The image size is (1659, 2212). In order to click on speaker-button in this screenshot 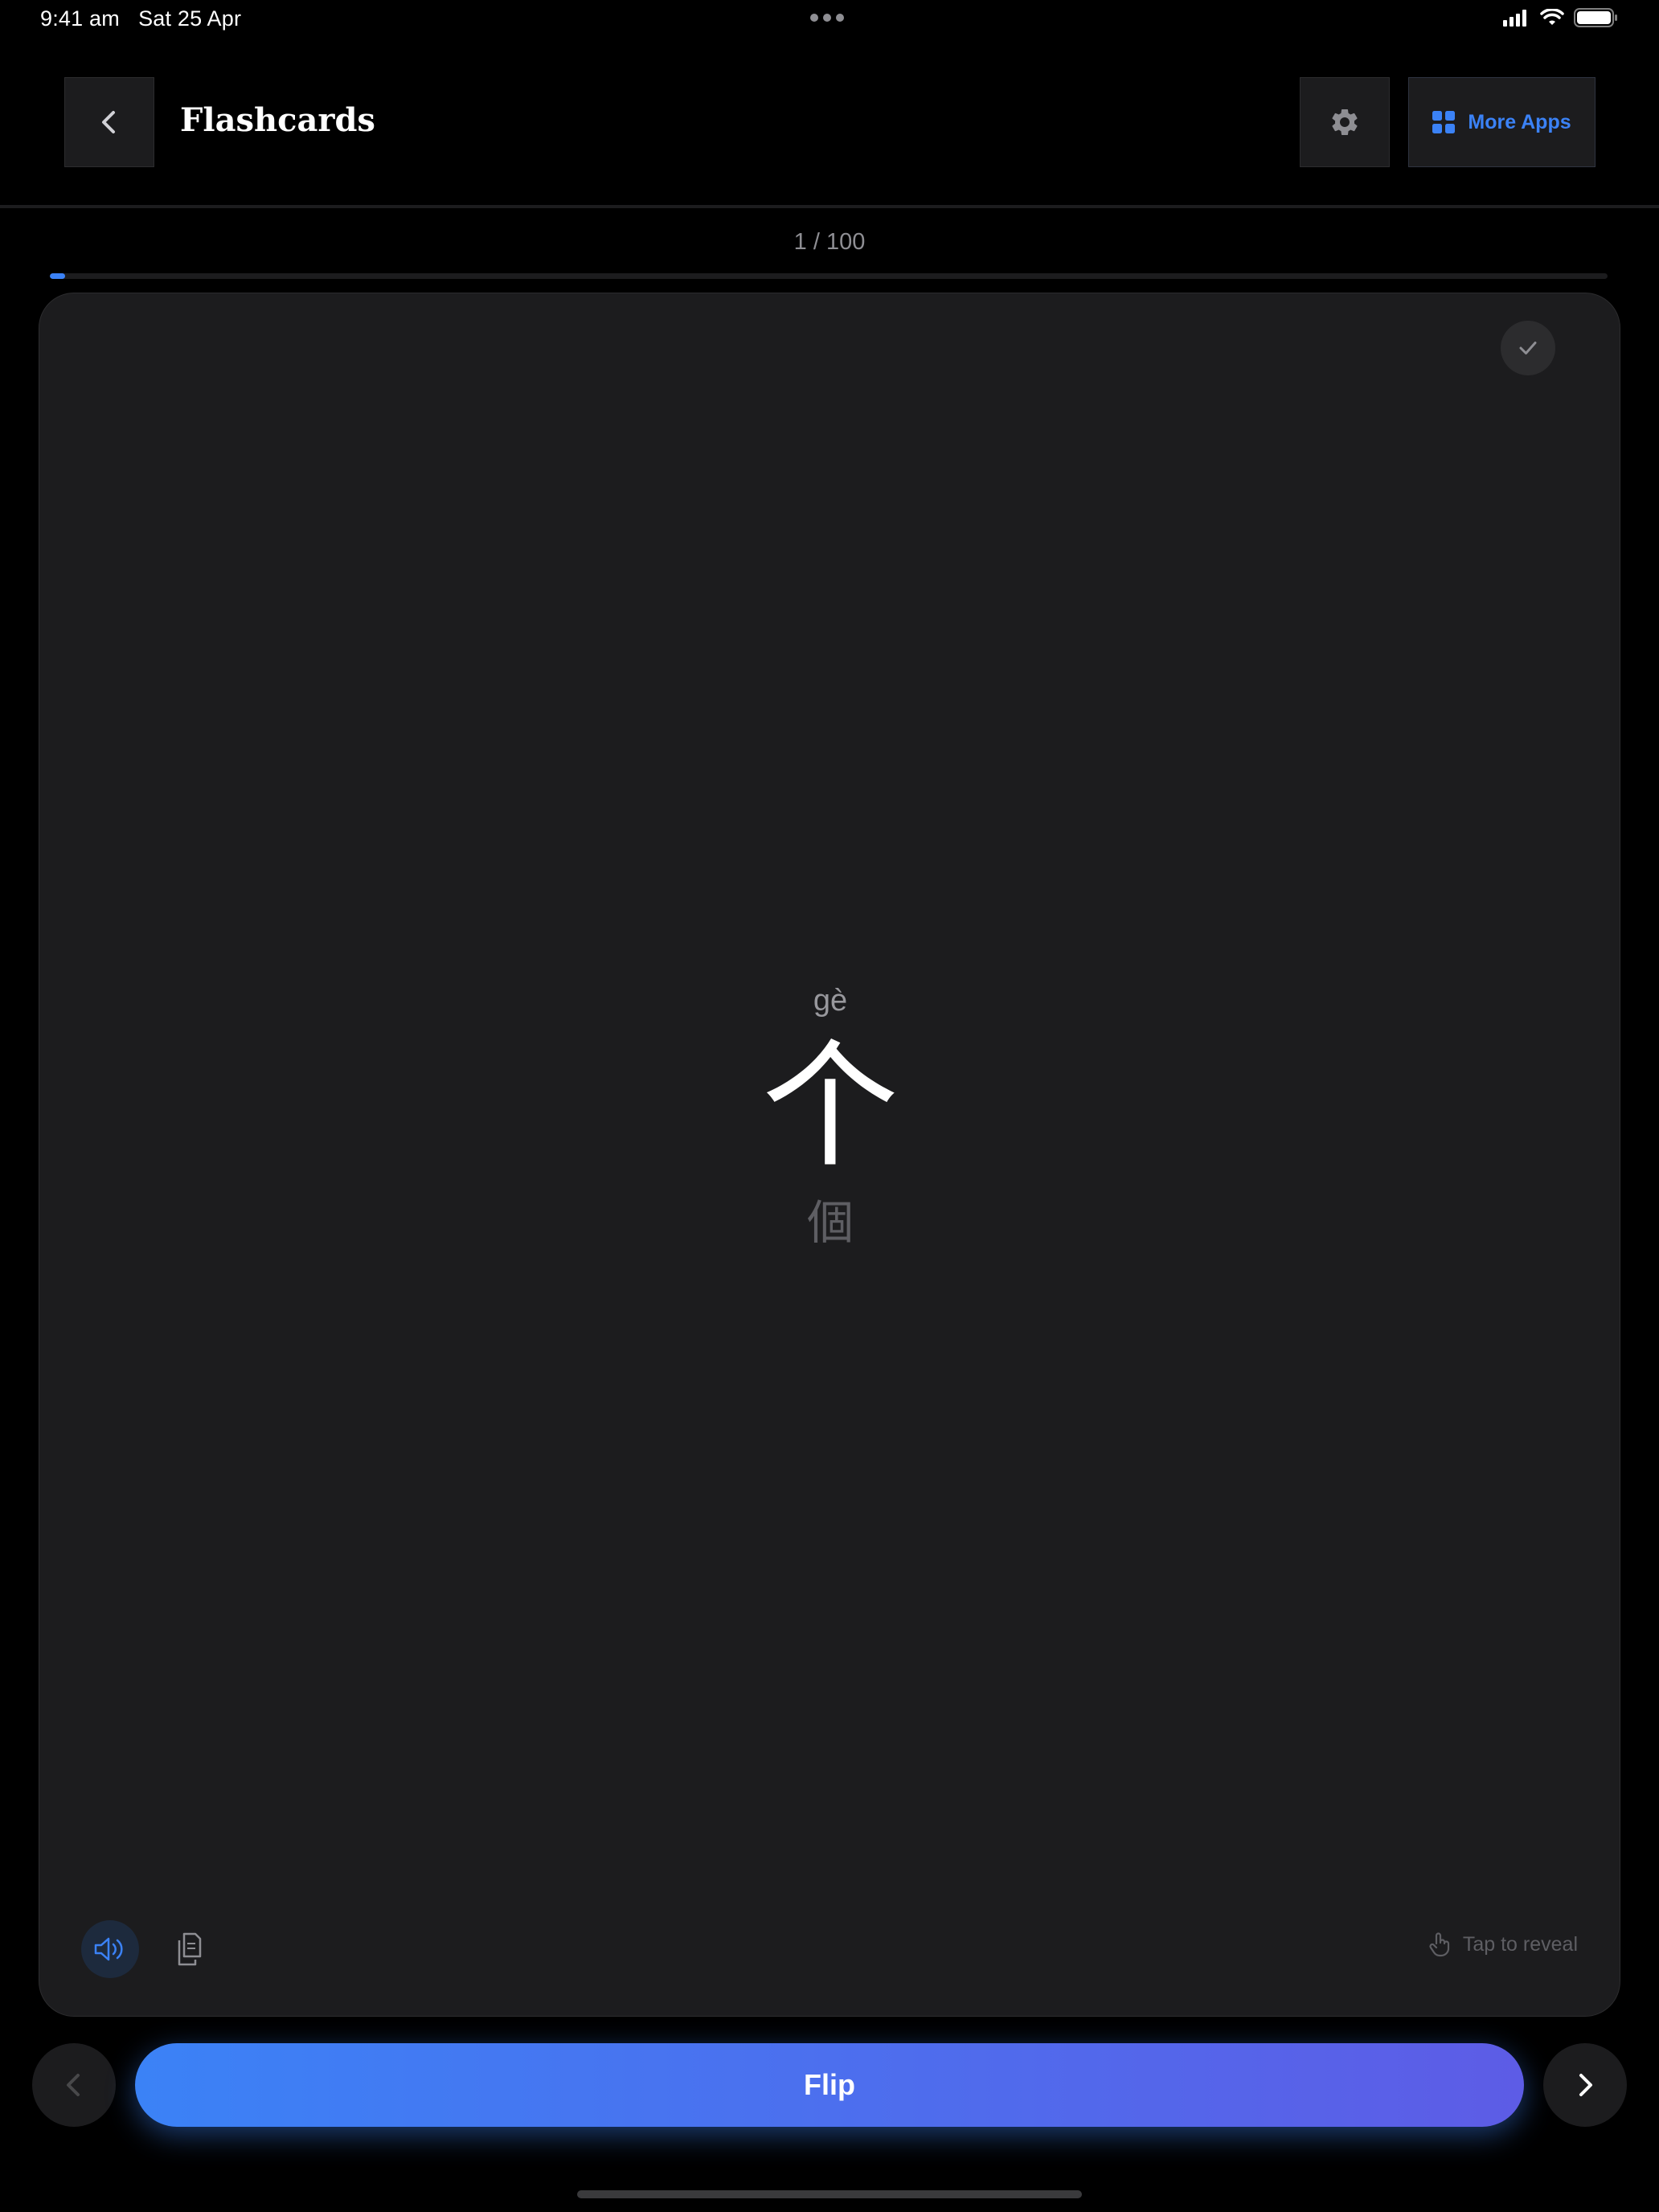, I will do `click(110, 1949)`.